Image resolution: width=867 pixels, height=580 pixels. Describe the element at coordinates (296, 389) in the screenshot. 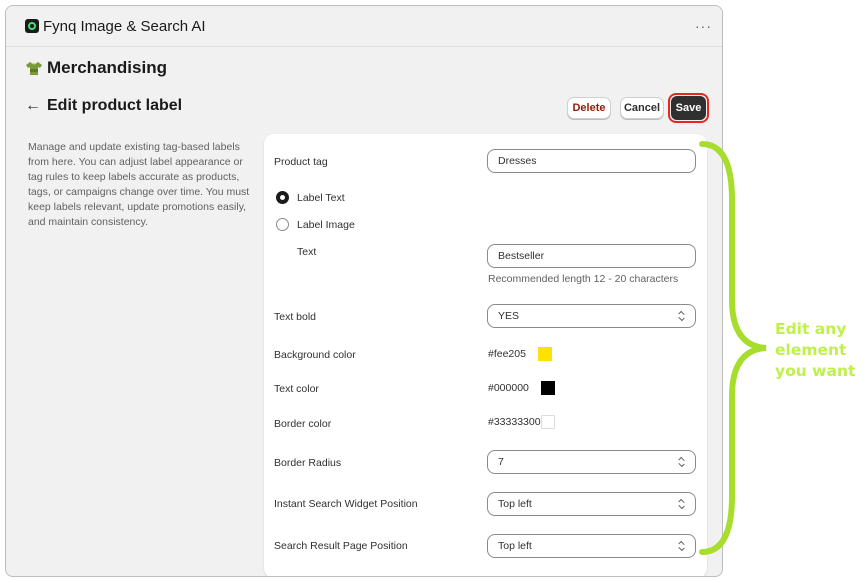

I see `text-color-label: Text color` at that location.